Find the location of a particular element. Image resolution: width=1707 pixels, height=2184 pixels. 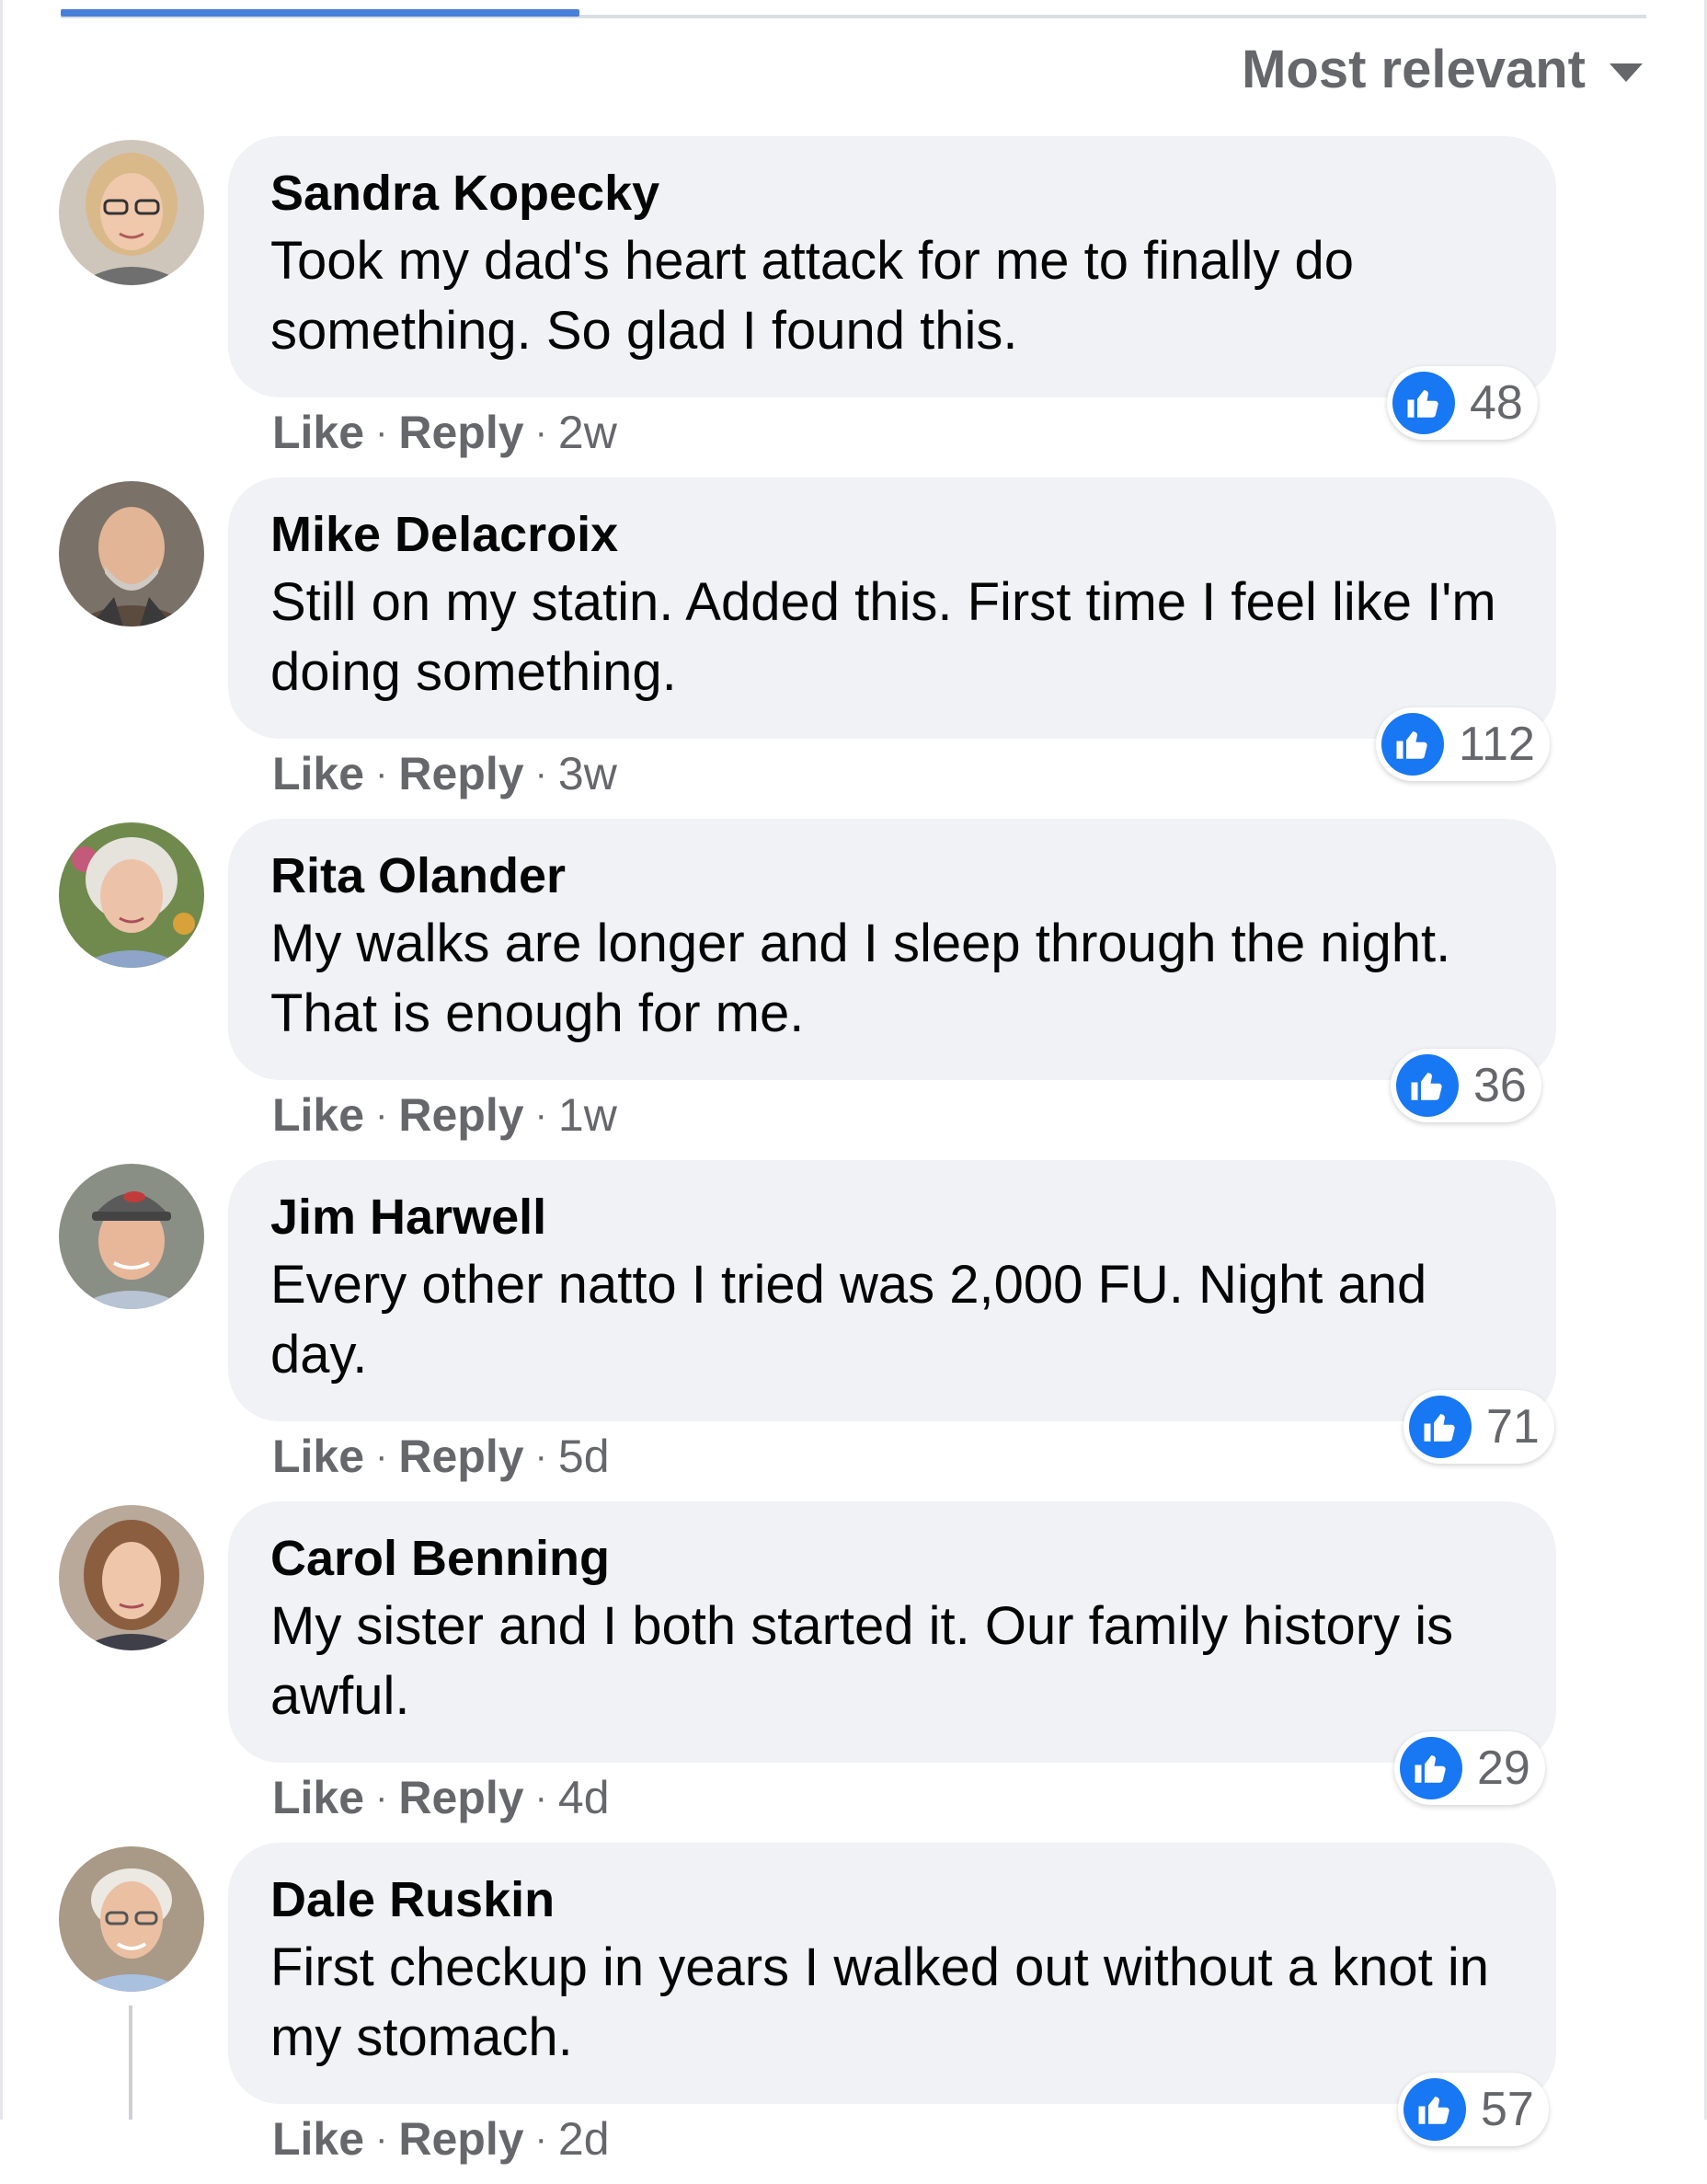

reaction-count: 48 is located at coordinates (1496, 403).